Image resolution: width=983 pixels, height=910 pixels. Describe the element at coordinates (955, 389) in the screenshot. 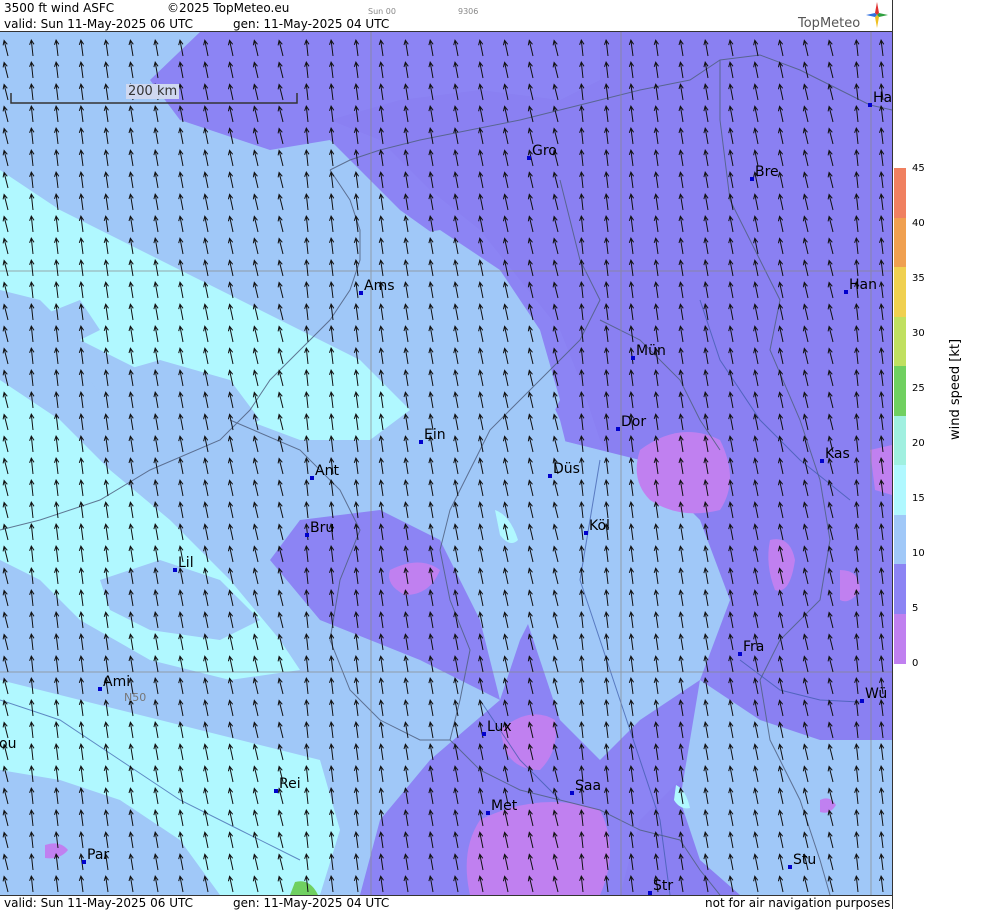

I see `colorbar-title: wind speed [kt]` at that location.